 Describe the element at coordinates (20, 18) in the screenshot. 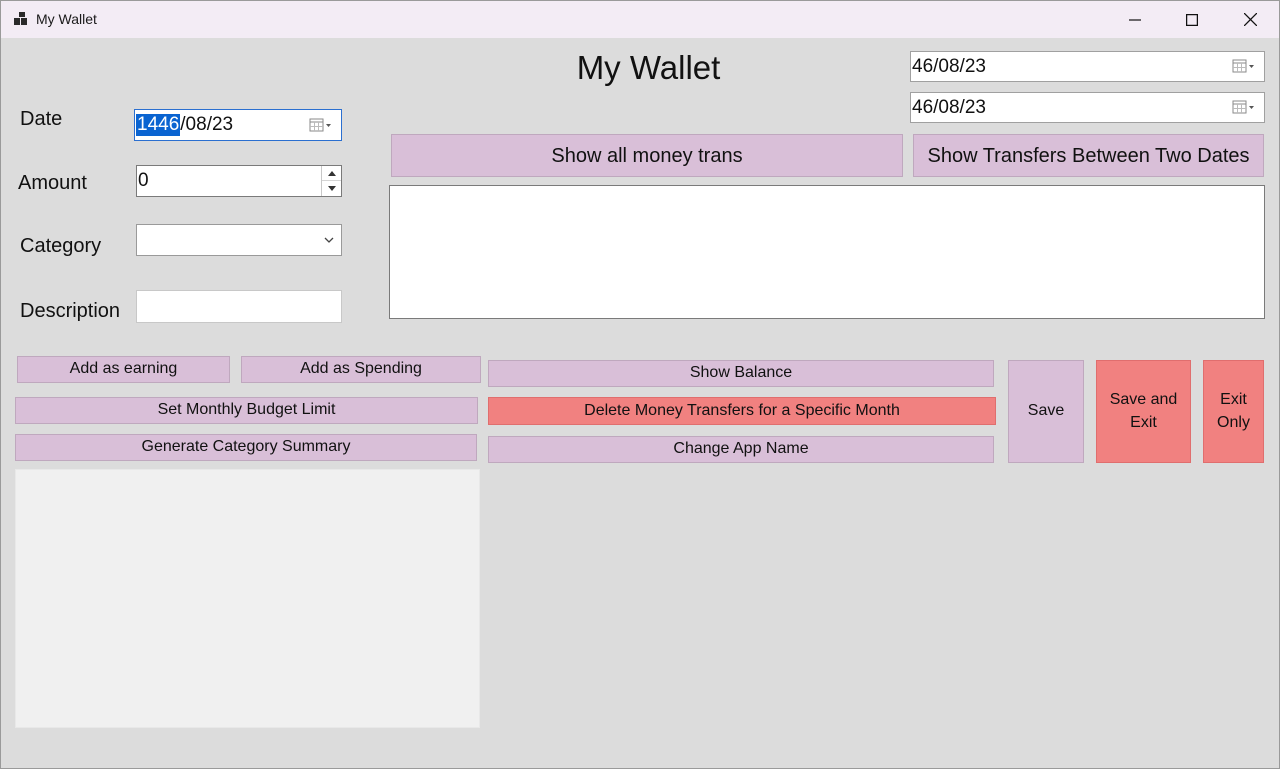

I see `app-icon` at that location.